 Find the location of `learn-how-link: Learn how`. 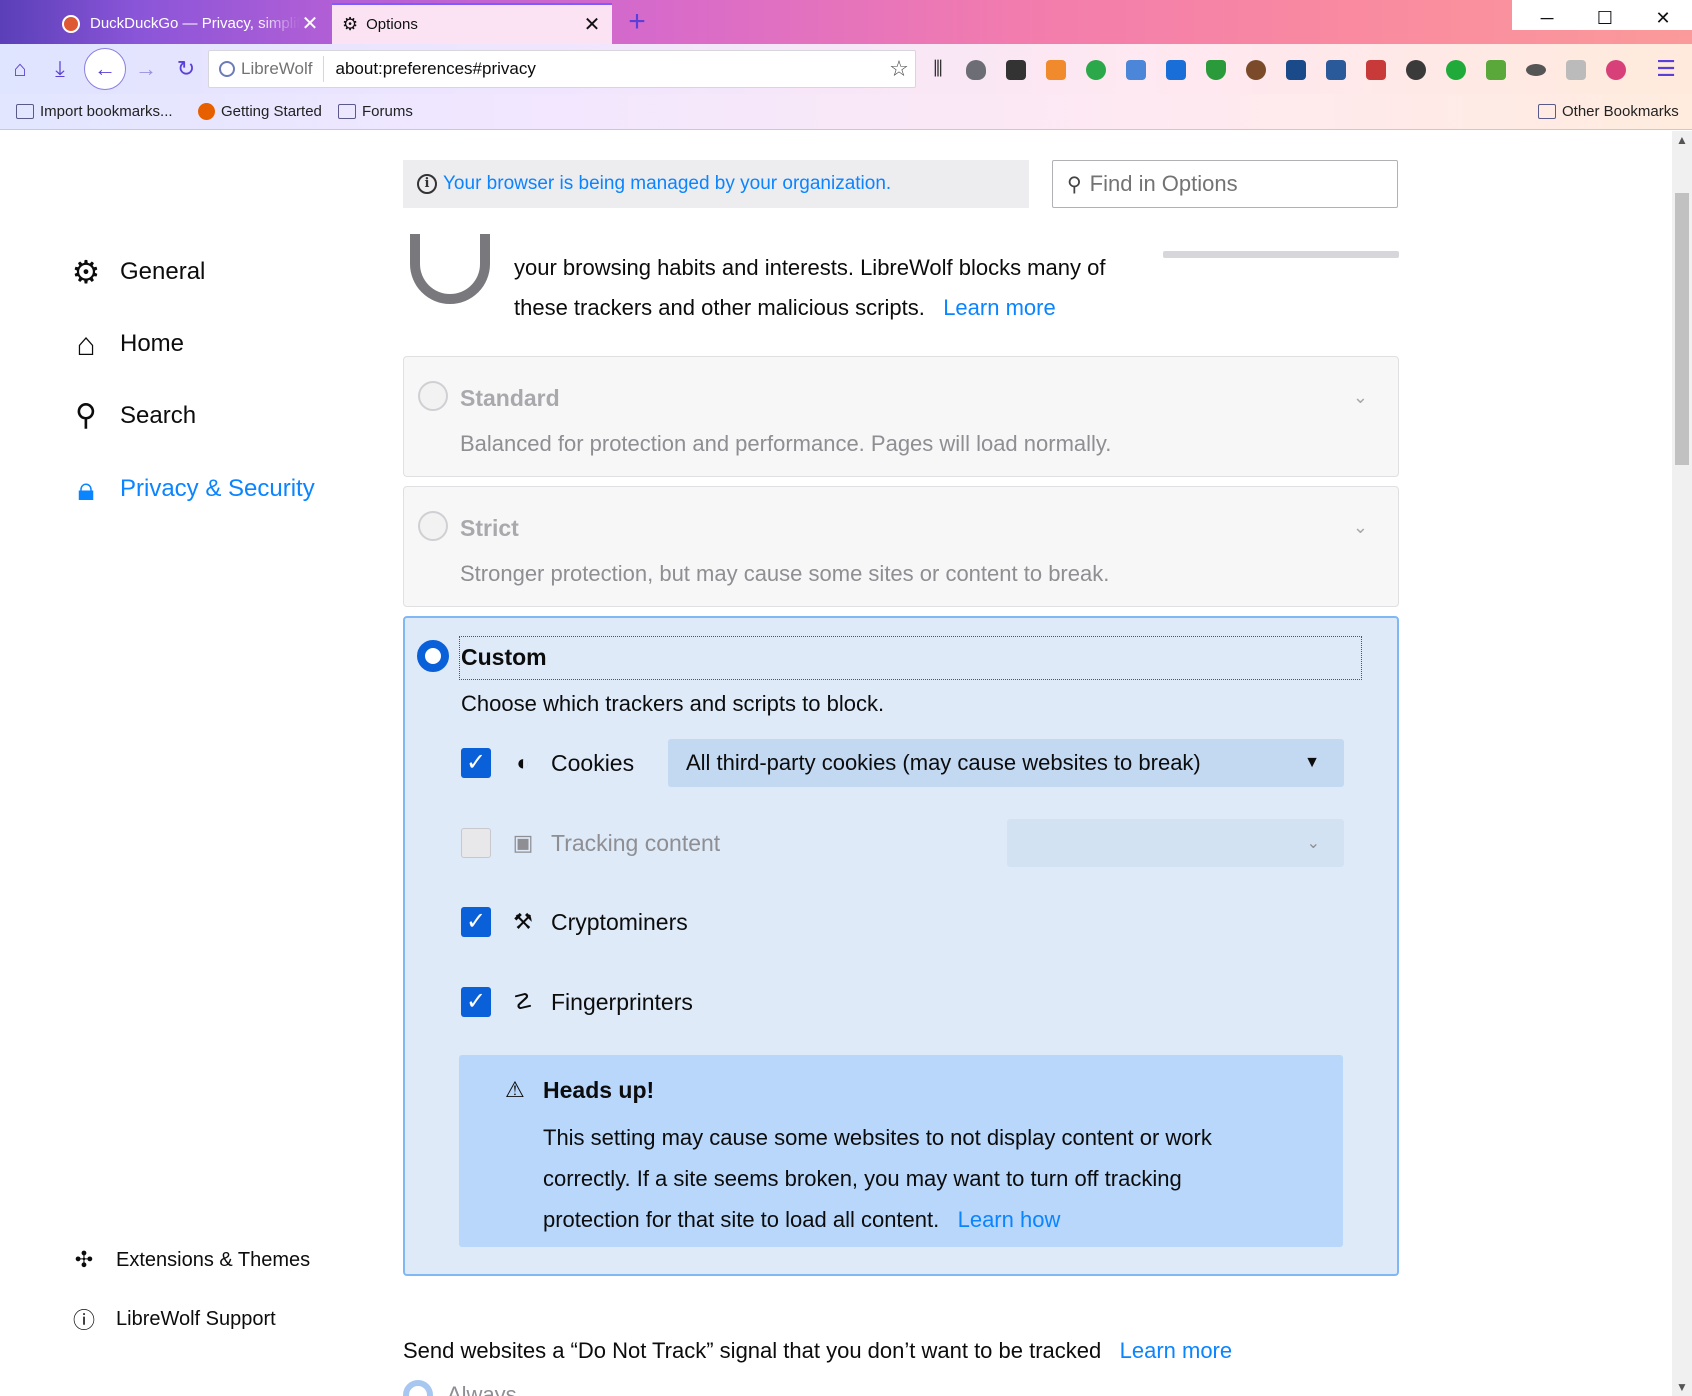

learn-how-link: Learn how is located at coordinates (1009, 1219).